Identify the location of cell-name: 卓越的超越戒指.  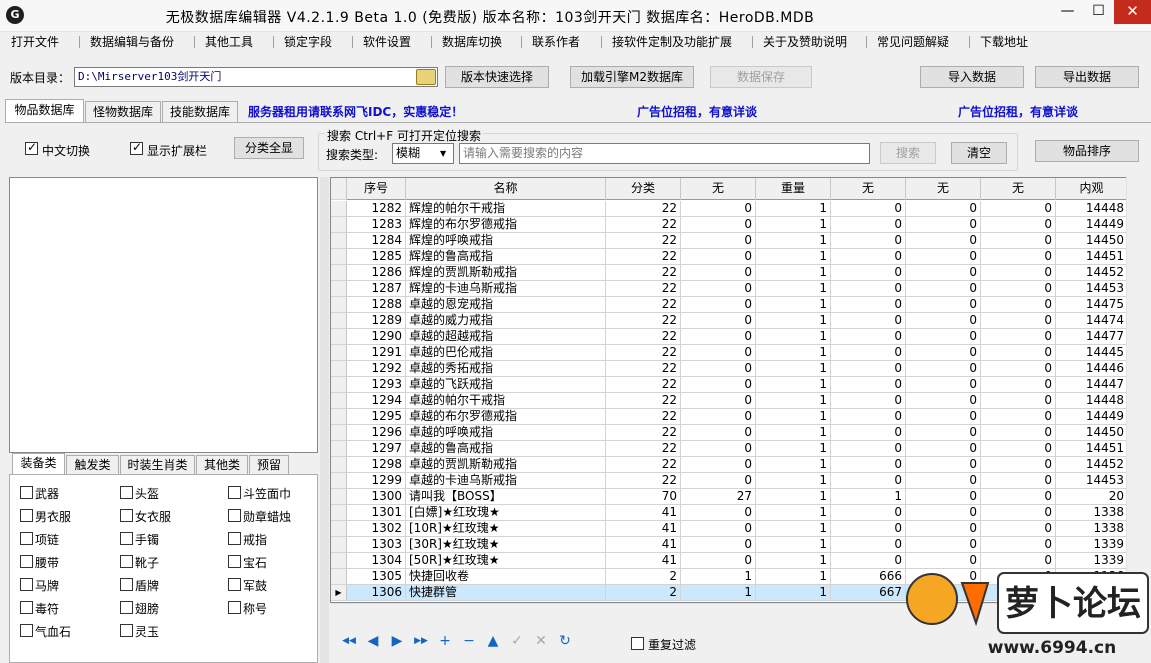
(506, 337).